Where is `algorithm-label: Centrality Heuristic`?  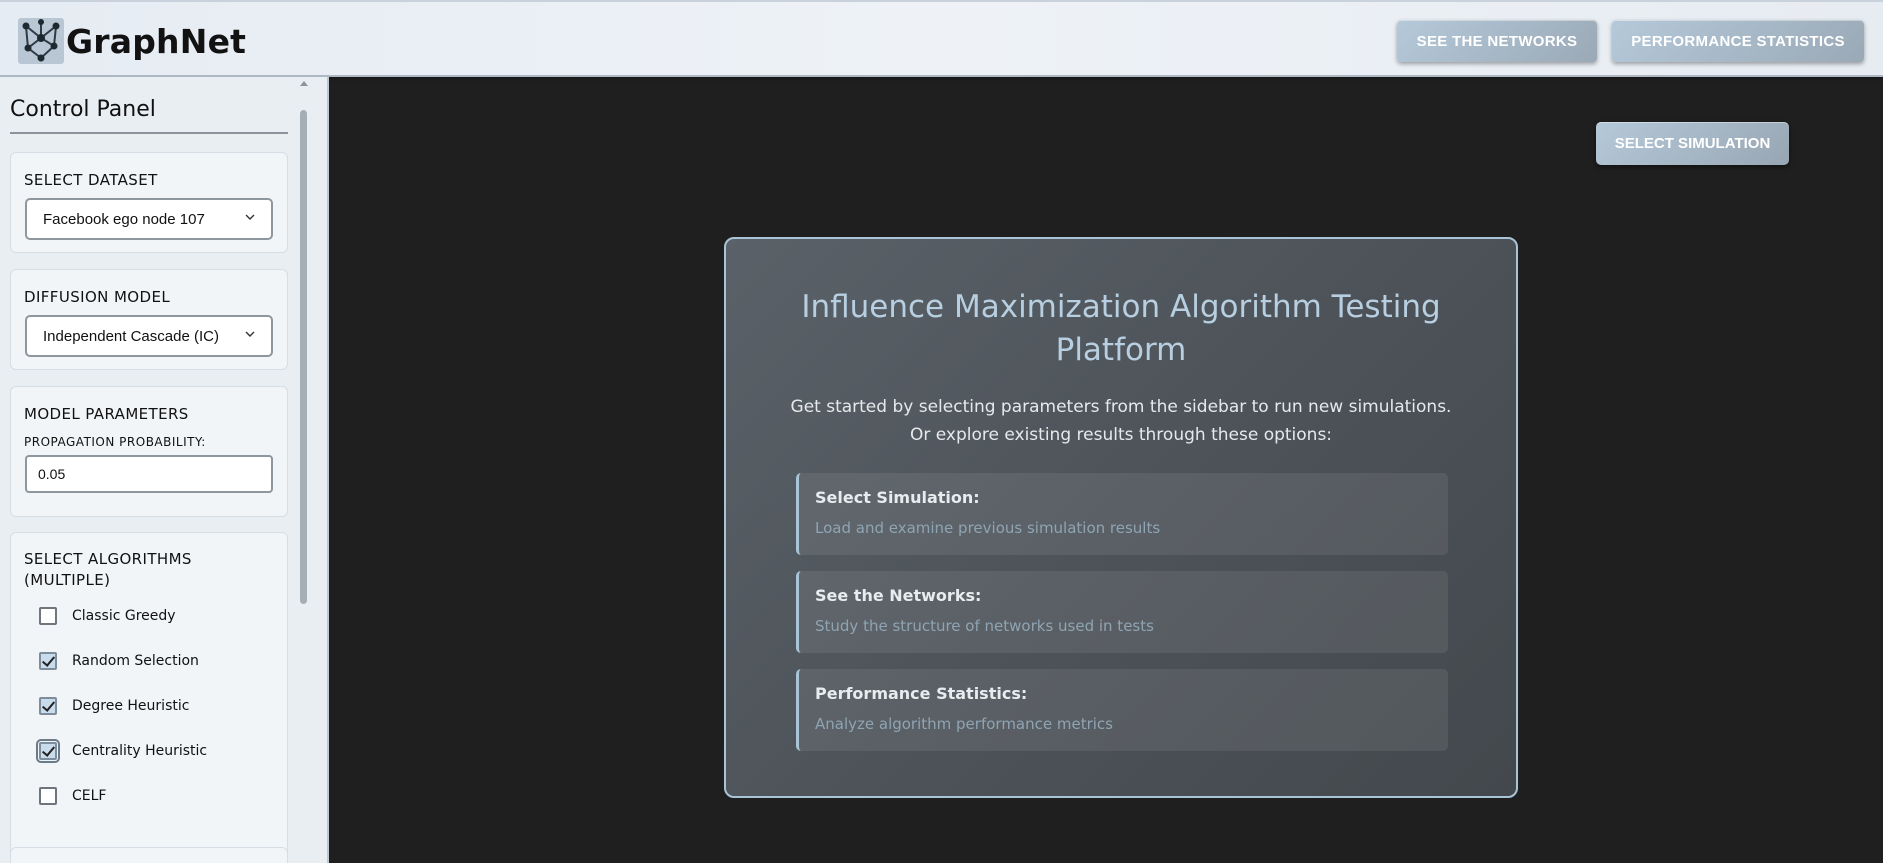 algorithm-label: Centrality Heuristic is located at coordinates (140, 751).